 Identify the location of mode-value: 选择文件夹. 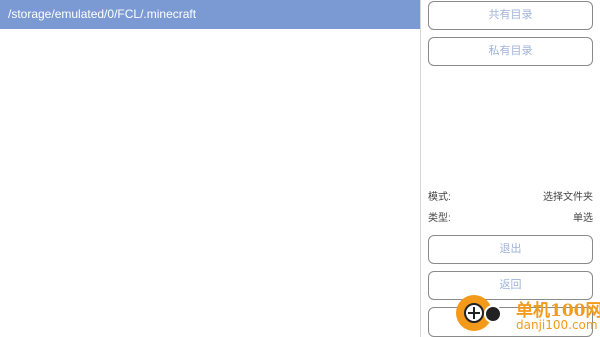
(568, 197).